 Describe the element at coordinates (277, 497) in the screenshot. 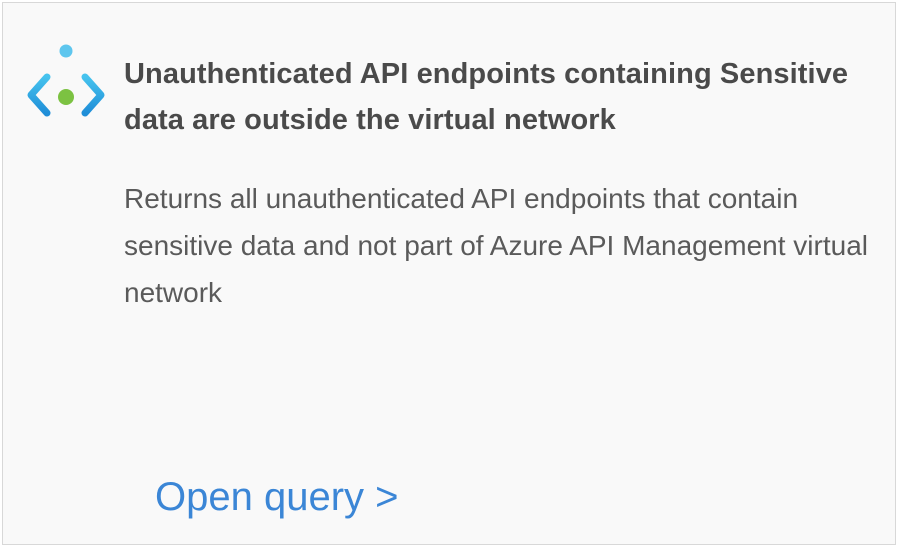

I see `open-query-link: Open query >` at that location.